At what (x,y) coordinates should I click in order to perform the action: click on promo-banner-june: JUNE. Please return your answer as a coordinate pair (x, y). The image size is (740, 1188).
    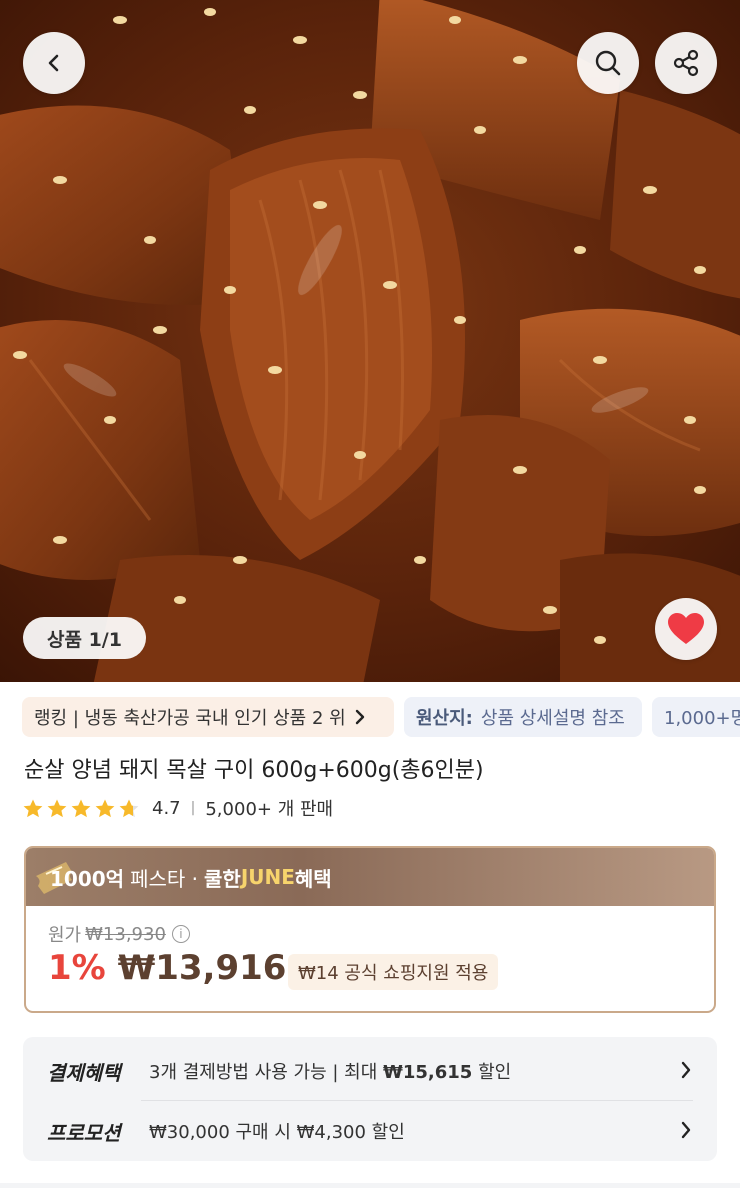
    Looking at the image, I should click on (267, 877).